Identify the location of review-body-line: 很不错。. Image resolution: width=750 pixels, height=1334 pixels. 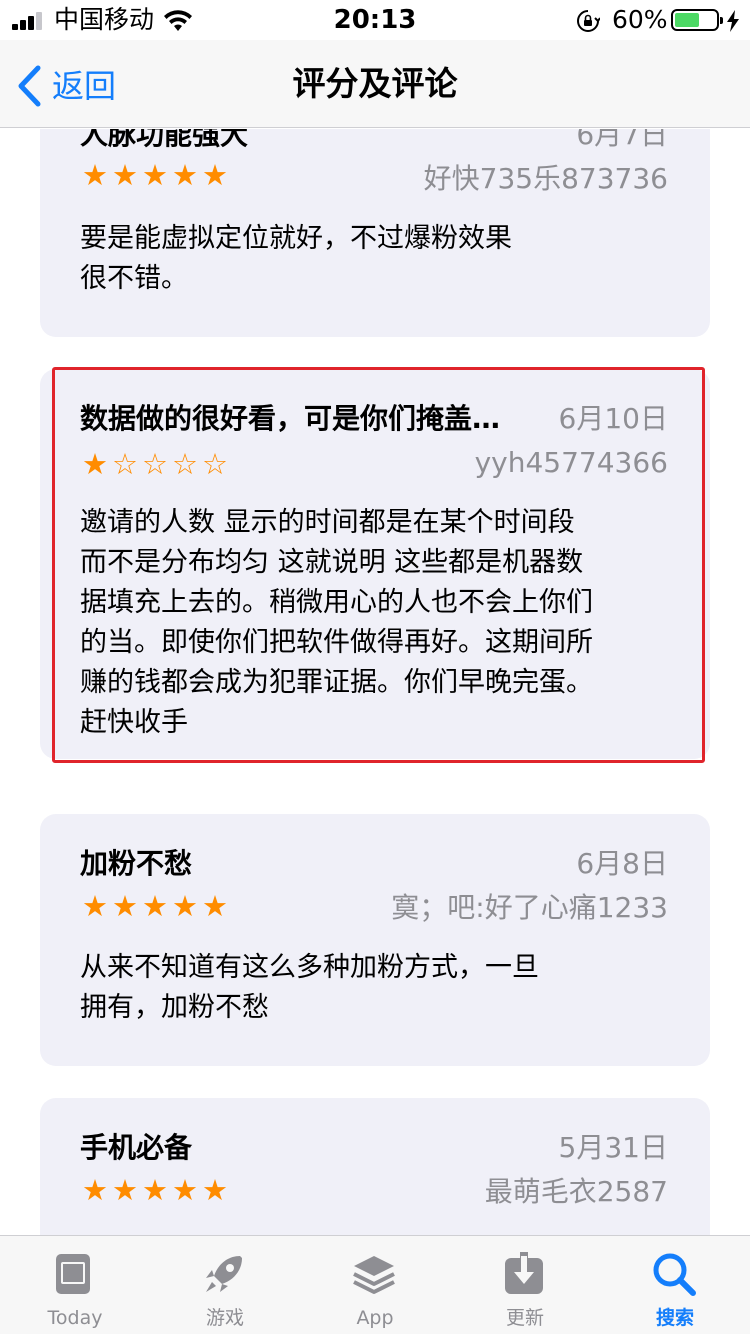
(134, 278).